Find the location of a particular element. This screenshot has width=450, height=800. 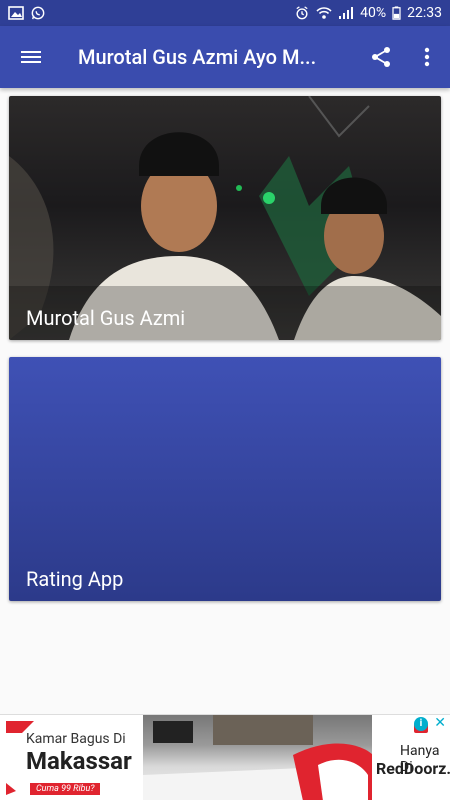

share-button is located at coordinates (381, 57).